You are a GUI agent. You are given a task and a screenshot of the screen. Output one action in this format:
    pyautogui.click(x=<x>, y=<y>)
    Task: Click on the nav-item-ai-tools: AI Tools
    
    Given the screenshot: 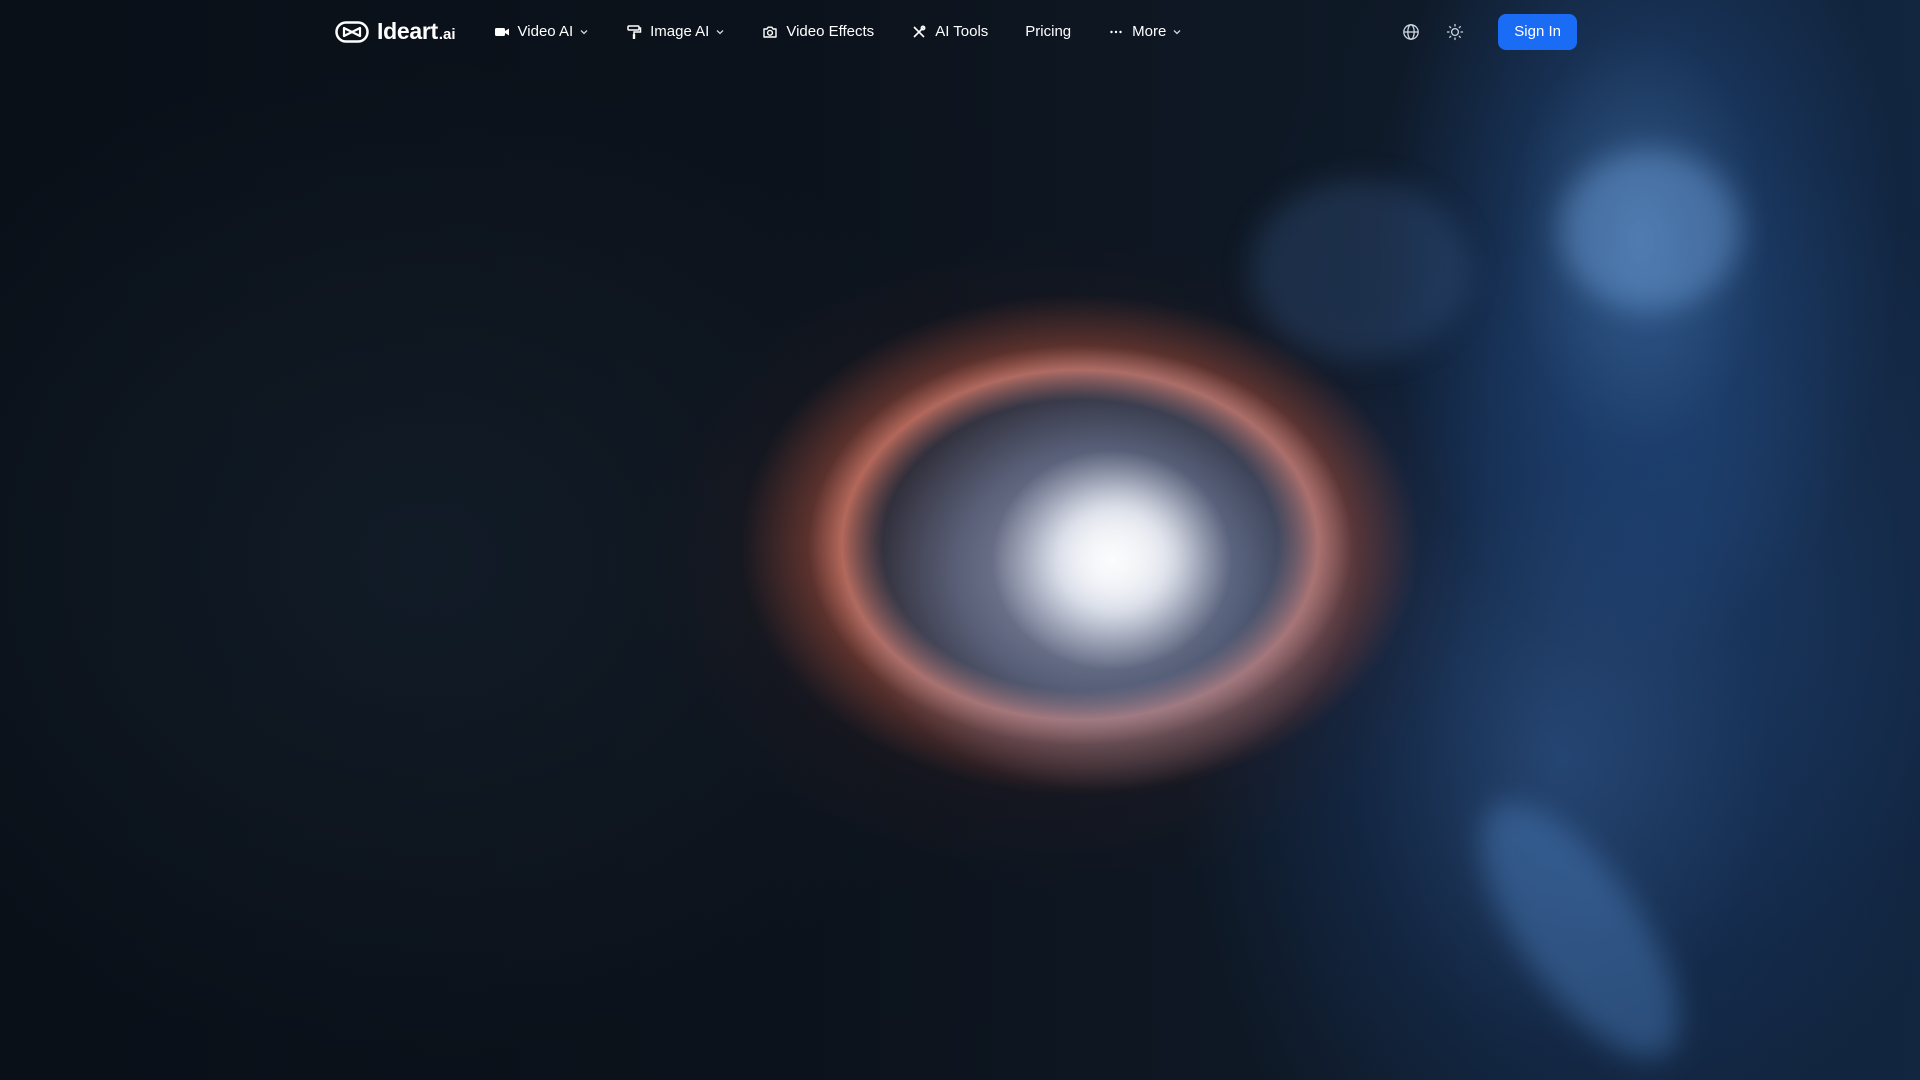 What is the action you would take?
    pyautogui.click(x=949, y=31)
    